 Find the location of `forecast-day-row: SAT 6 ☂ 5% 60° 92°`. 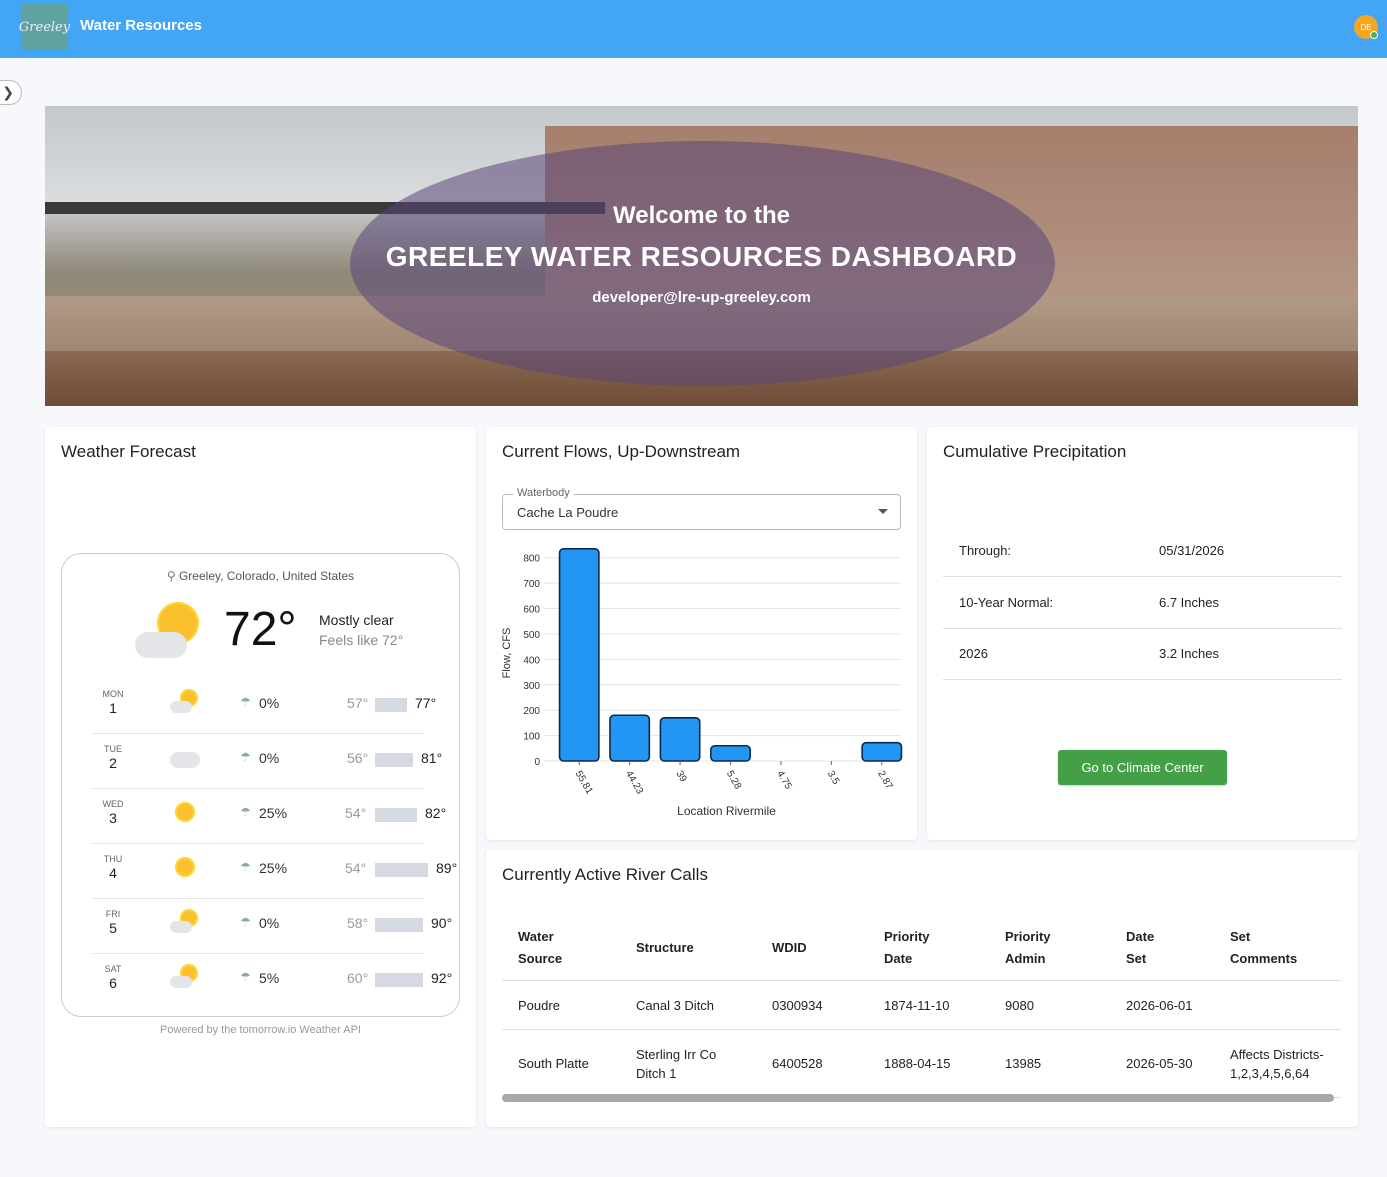

forecast-day-row: SAT 6 ☂ 5% 60° 92° is located at coordinates (272, 981).